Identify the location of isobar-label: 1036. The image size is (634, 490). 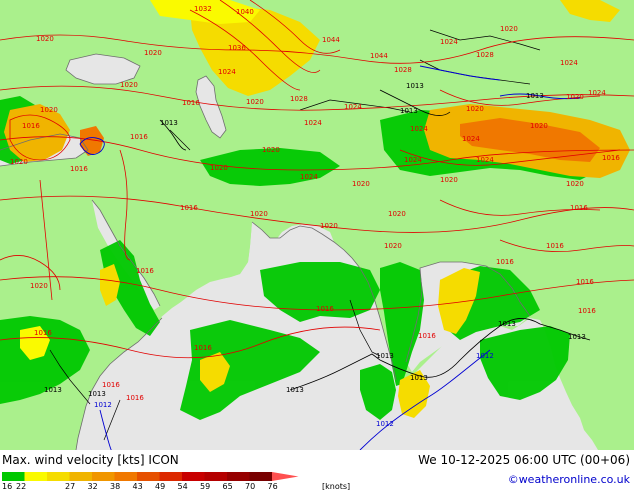
(237, 48).